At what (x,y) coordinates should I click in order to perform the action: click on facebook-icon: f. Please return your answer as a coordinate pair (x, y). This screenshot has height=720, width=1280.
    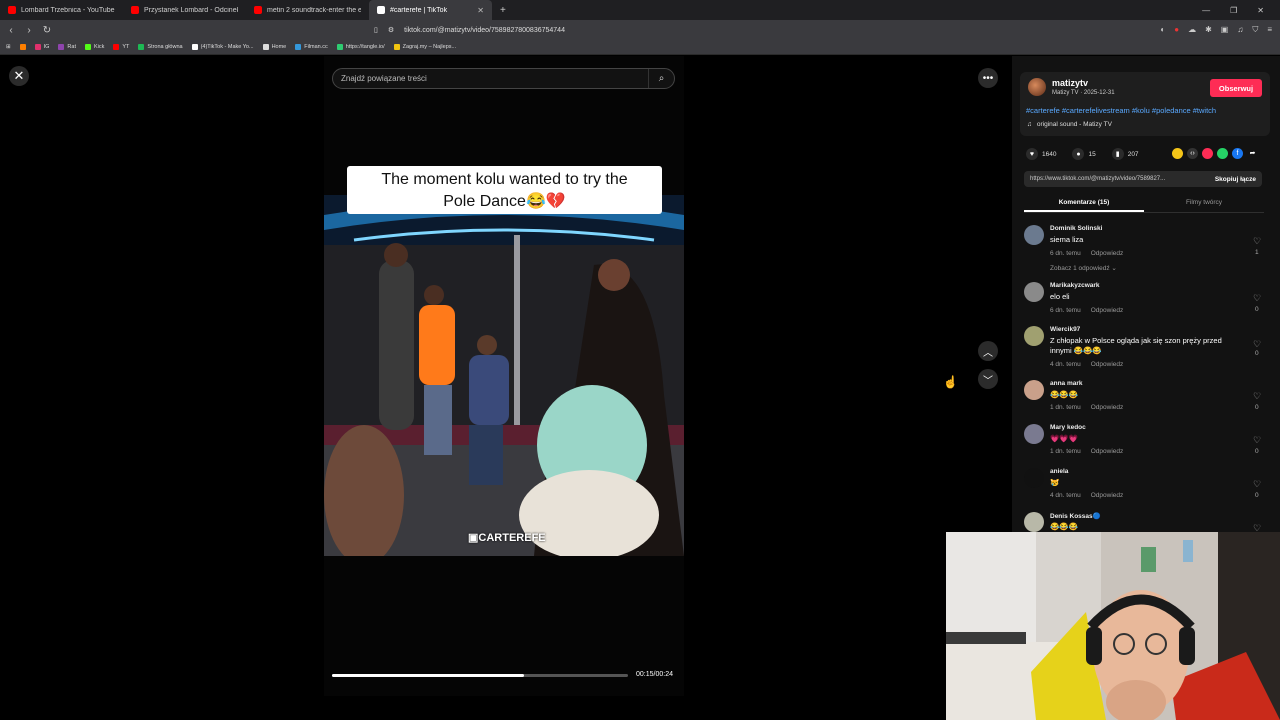
    Looking at the image, I should click on (1237, 153).